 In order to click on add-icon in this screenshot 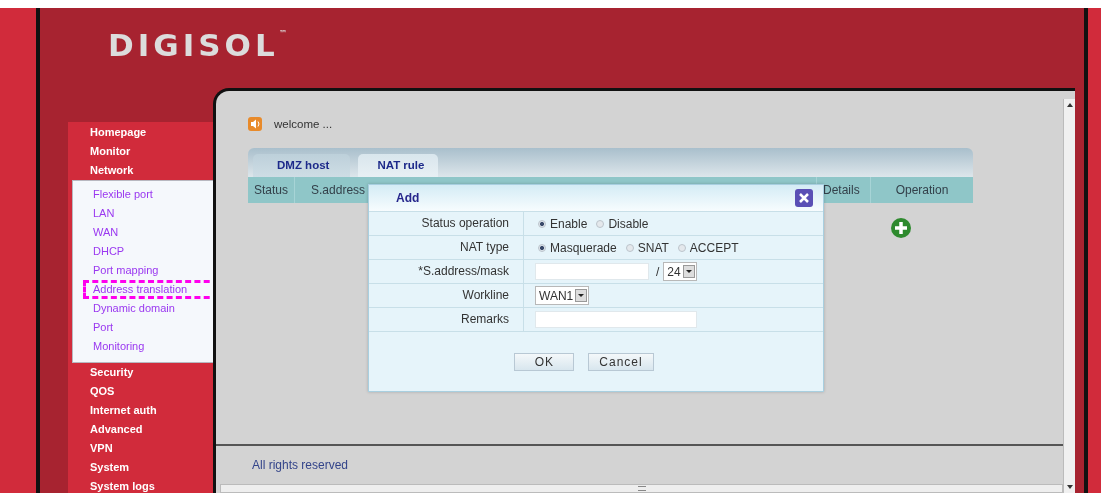, I will do `click(901, 228)`.